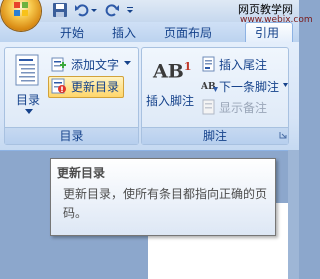 The image size is (320, 279). What do you see at coordinates (95, 87) in the screenshot?
I see `update-toc-label: 更新目录` at bounding box center [95, 87].